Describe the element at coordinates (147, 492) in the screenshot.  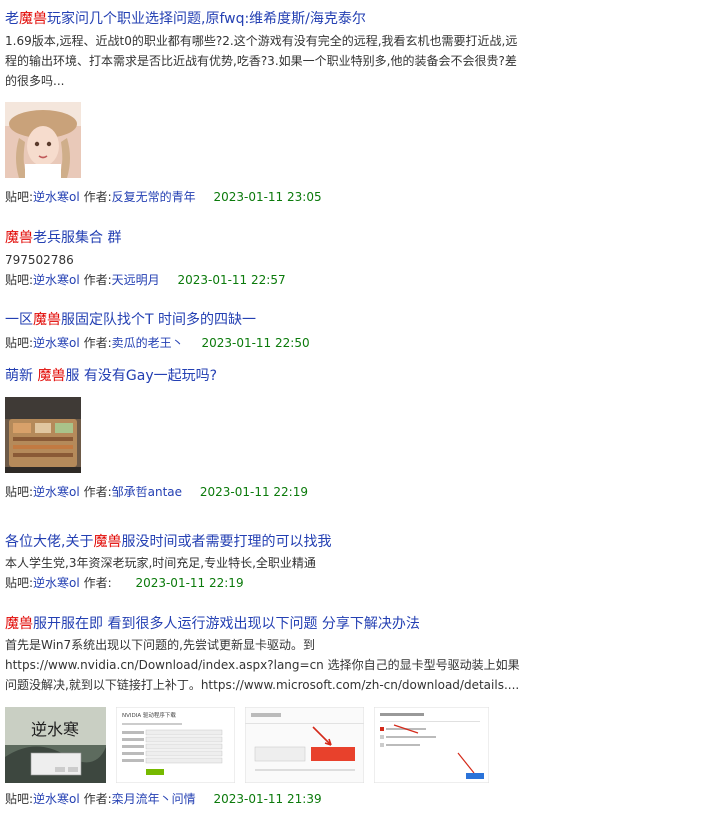
I see `author-link: 邹承哲antae` at that location.